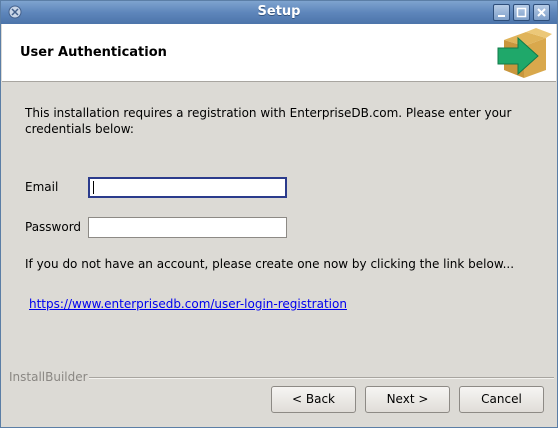 The height and width of the screenshot is (428, 558). I want to click on installbuilder-brand: InstallBuilder, so click(48, 377).